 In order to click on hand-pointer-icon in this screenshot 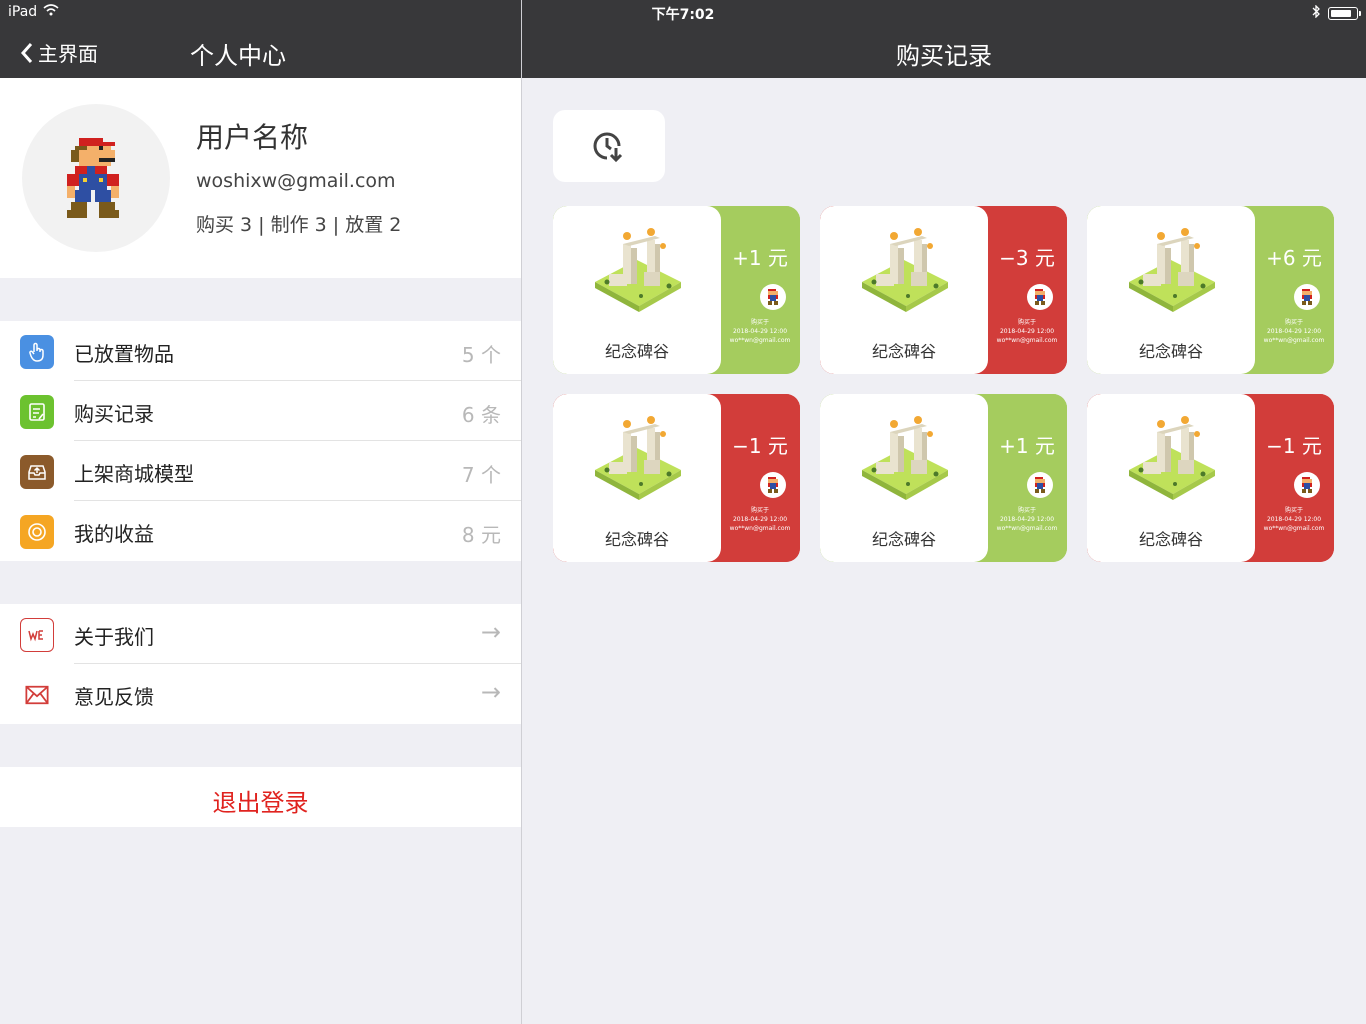, I will do `click(37, 352)`.